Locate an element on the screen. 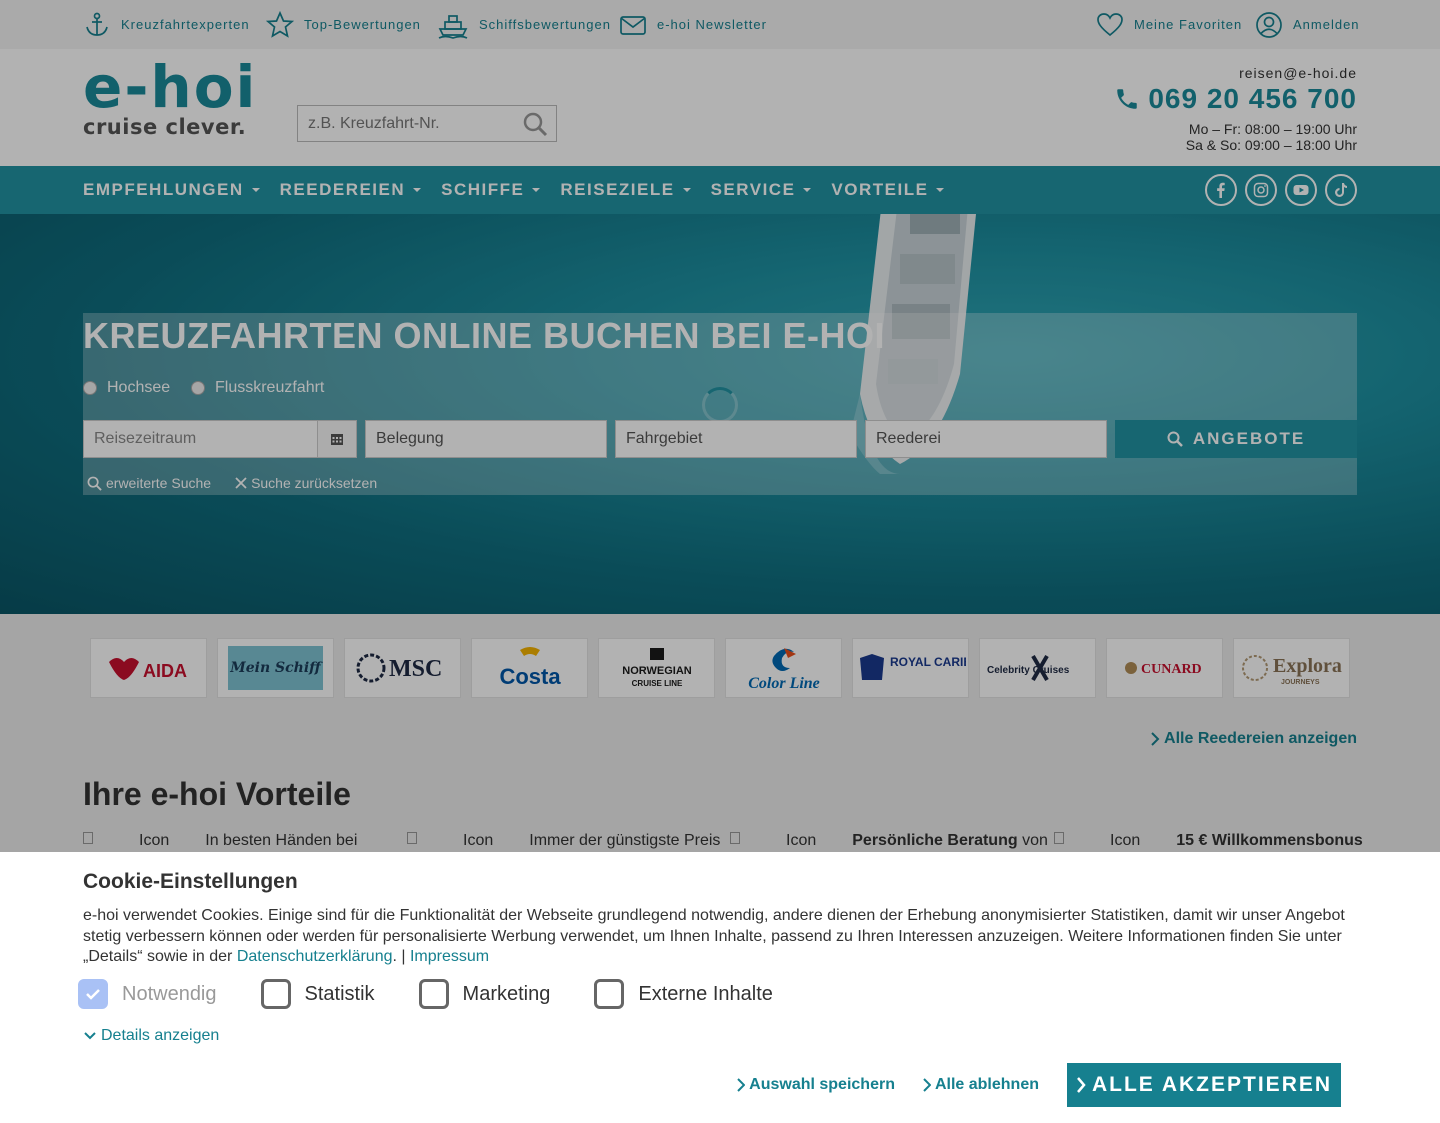  checkbox-external-content: Externe Inhalte is located at coordinates (683, 994).